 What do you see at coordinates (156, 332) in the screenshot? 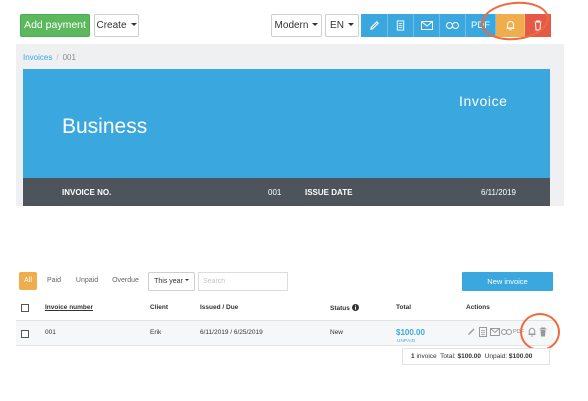
I see `row-client: Erik` at bounding box center [156, 332].